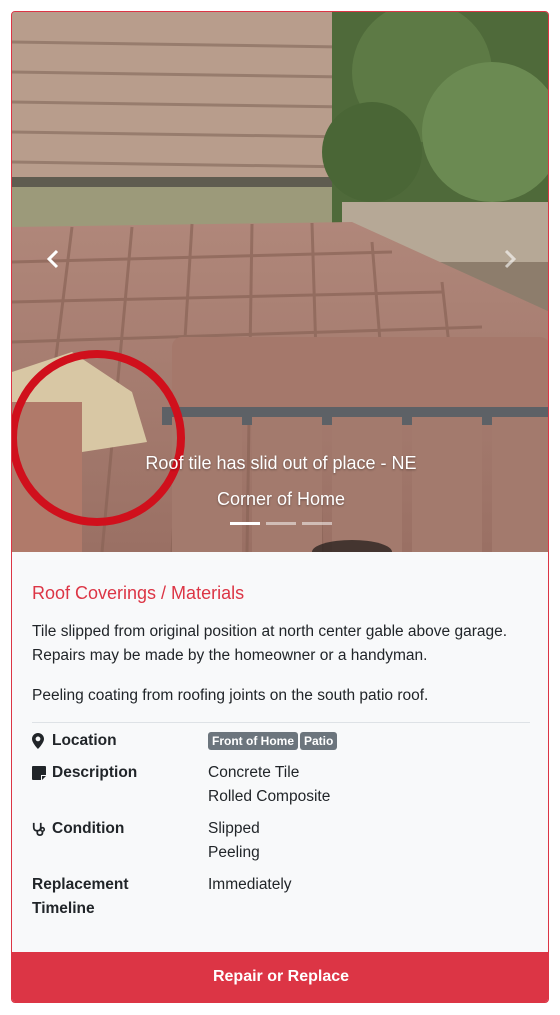  What do you see at coordinates (63, 908) in the screenshot?
I see `timeline-label-line2: Timeline` at bounding box center [63, 908].